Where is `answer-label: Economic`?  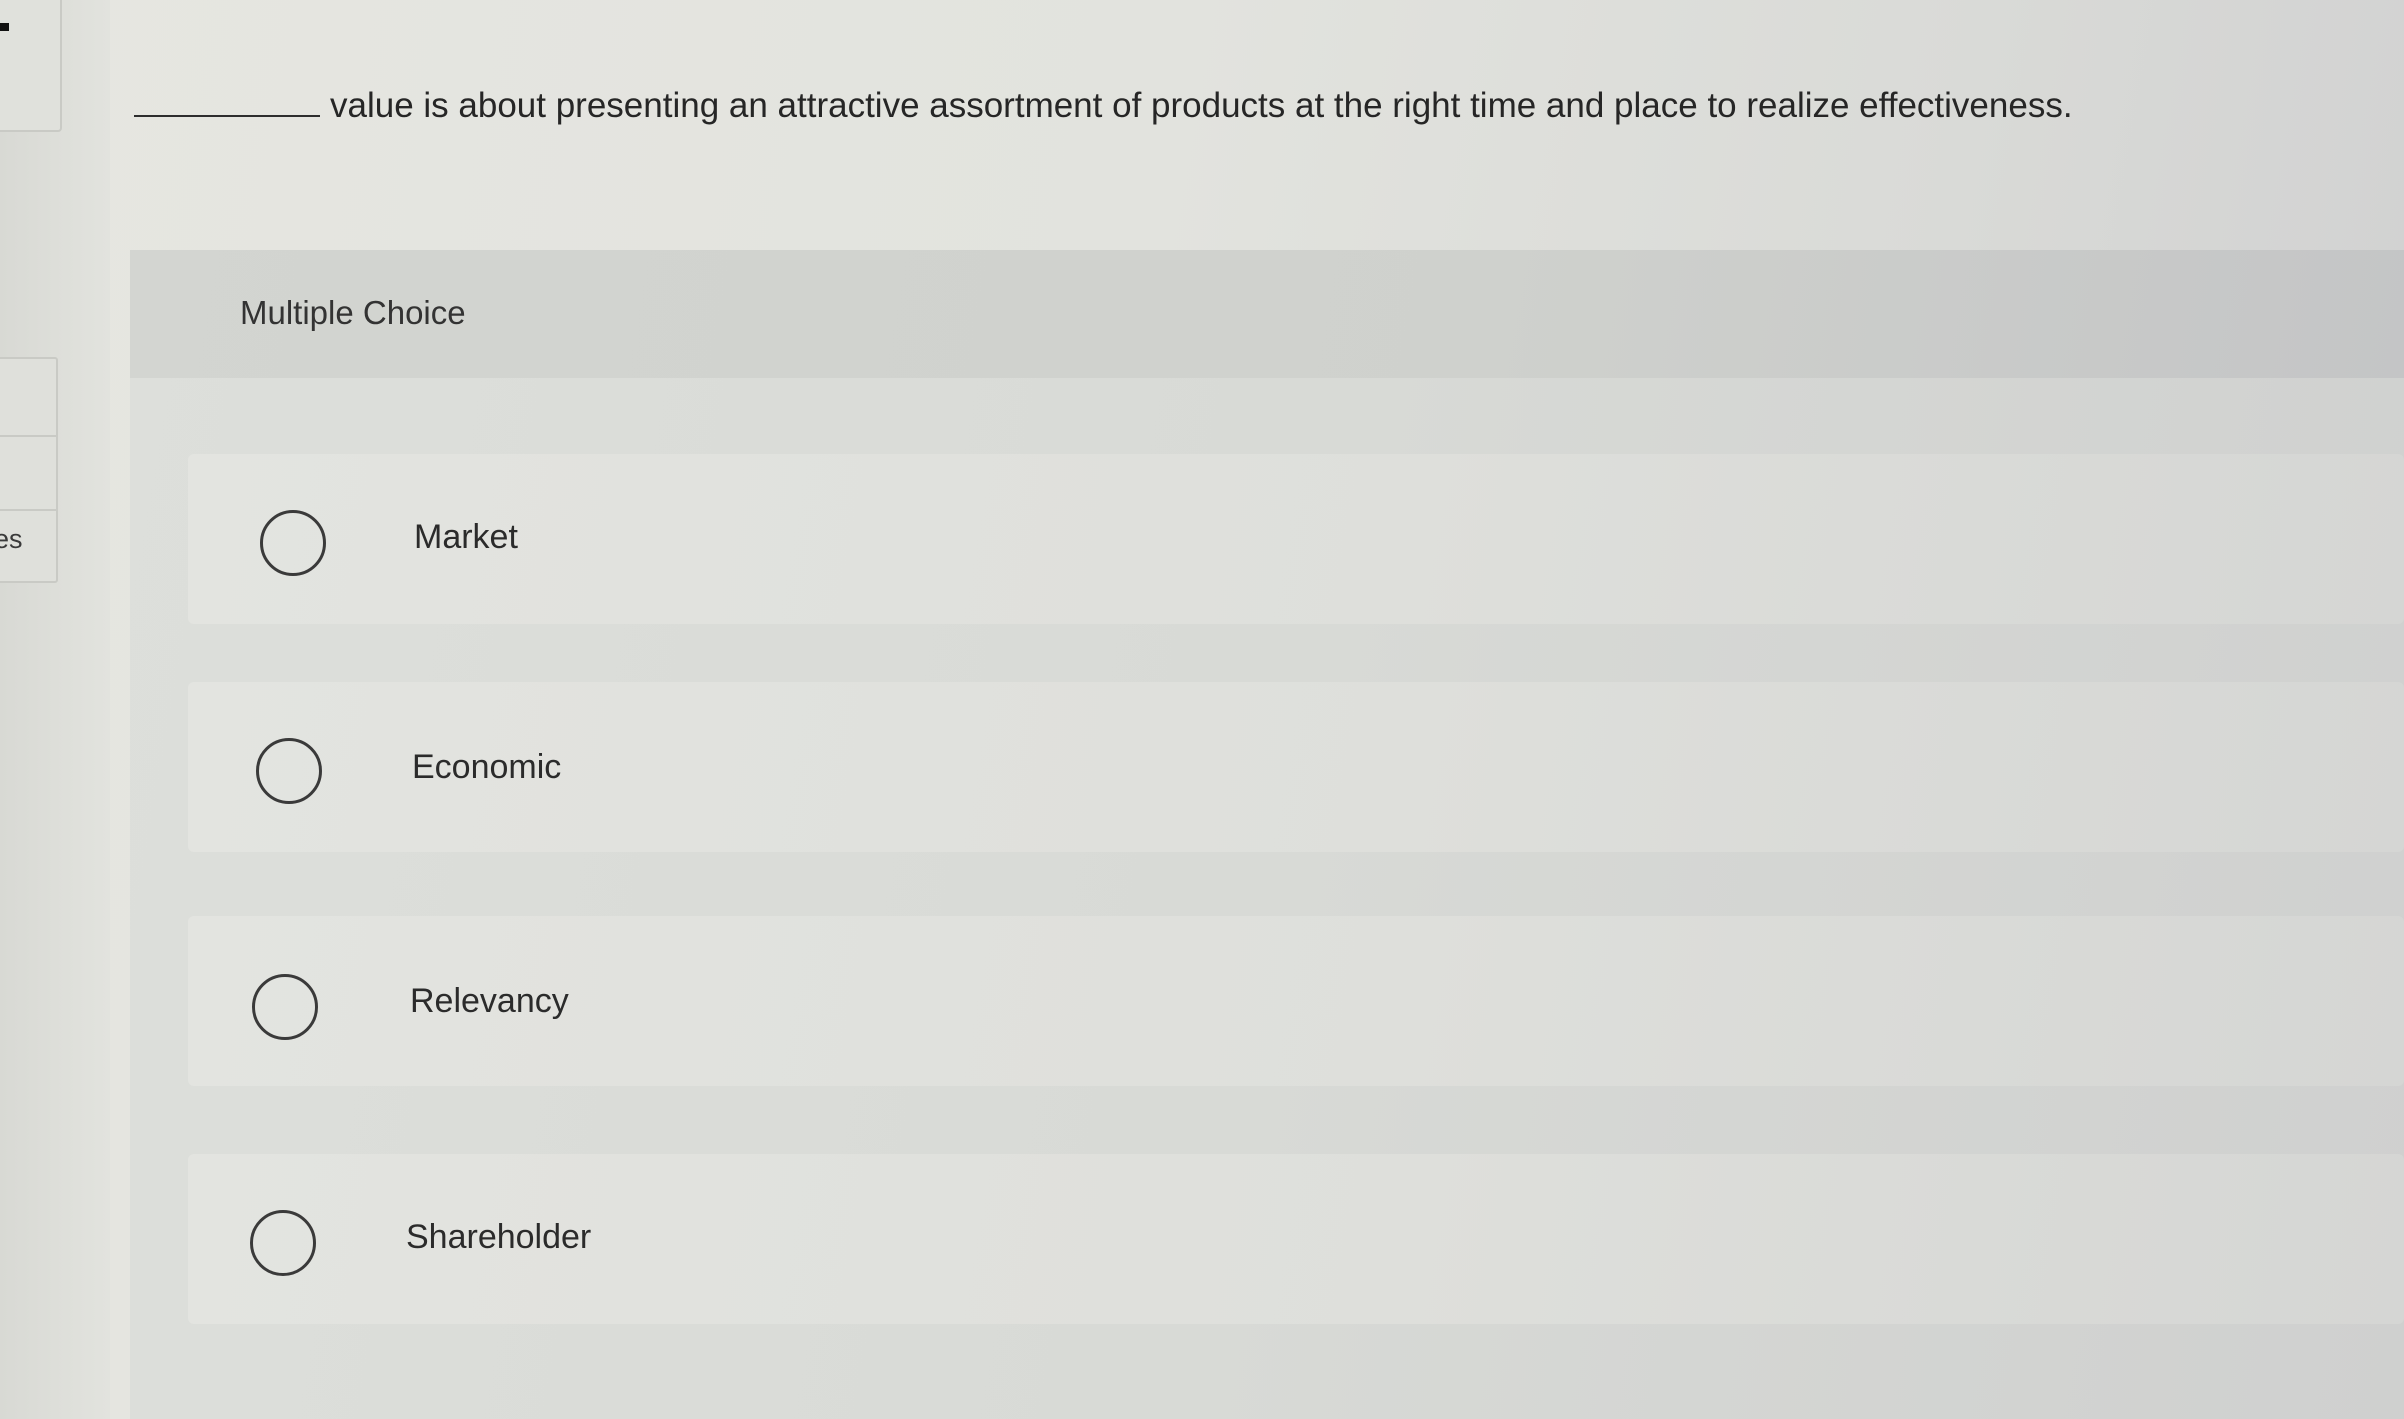
answer-label: Economic is located at coordinates (487, 767).